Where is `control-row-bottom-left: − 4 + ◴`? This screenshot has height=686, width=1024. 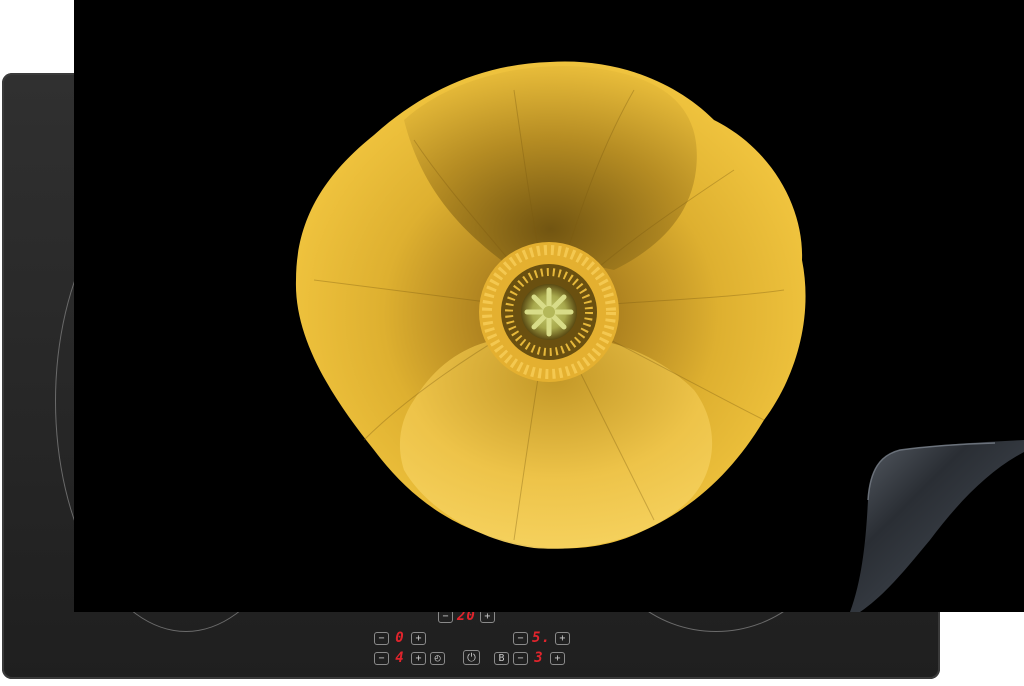
control-row-bottom-left: − 4 + ◴ is located at coordinates (409, 658).